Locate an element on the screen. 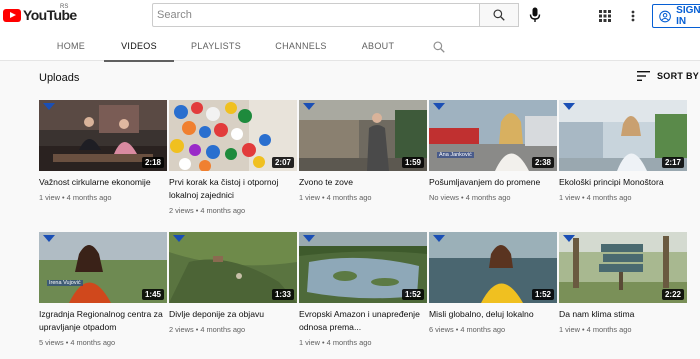 The image size is (700, 359). masthead: YouTube RS SIGN IN is located at coordinates (350, 16).